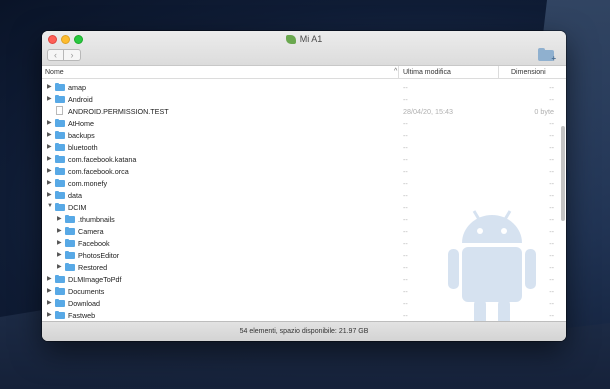  Describe the element at coordinates (98, 171) in the screenshot. I see `file-name: com.facebook.orca` at that location.